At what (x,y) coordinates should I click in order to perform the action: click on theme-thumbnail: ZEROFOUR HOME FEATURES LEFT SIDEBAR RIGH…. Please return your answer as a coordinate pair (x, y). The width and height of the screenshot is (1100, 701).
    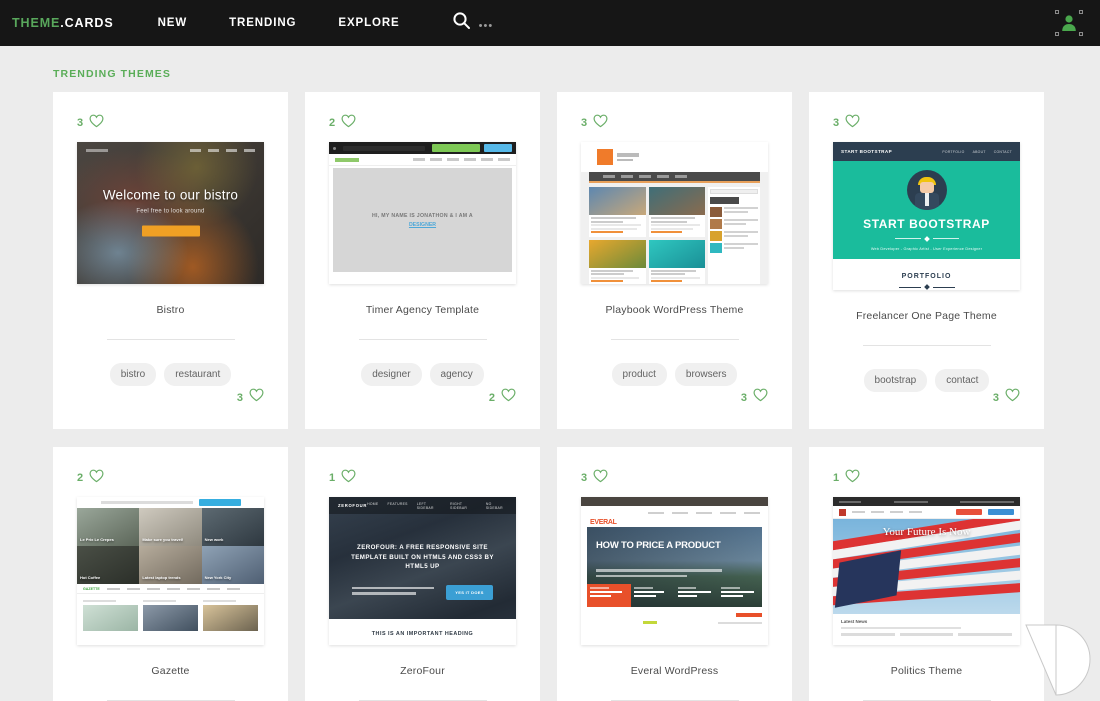
    Looking at the image, I should click on (422, 571).